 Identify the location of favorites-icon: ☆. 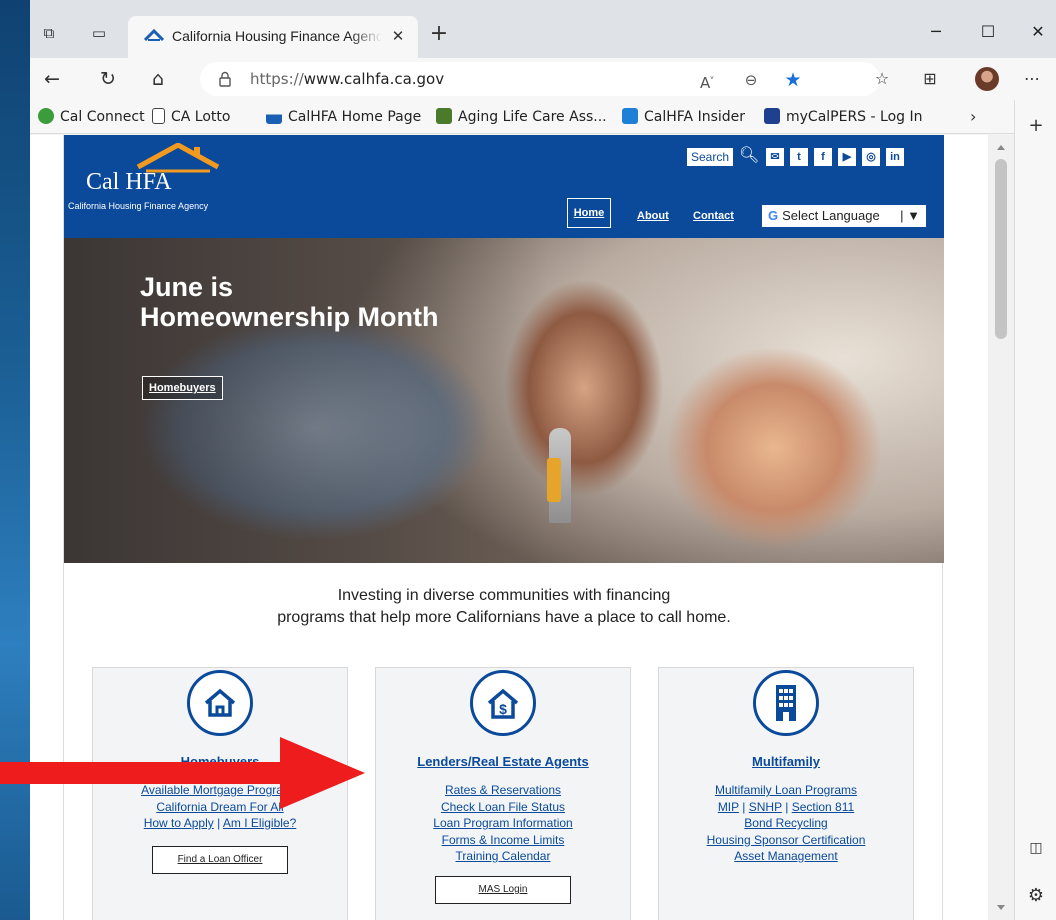
(882, 79).